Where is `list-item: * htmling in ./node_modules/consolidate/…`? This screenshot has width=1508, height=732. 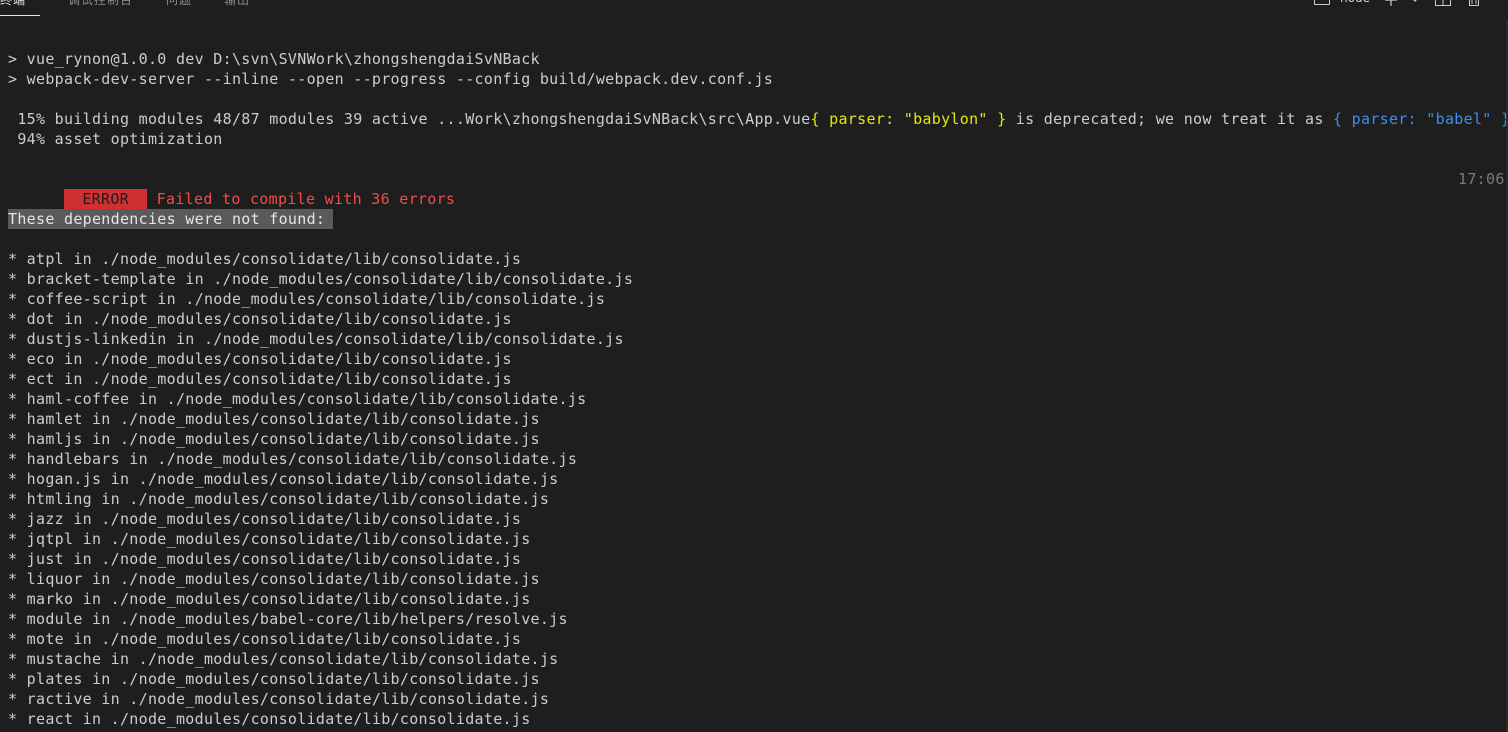 list-item: * htmling in ./node_modules/consolidate/… is located at coordinates (279, 499).